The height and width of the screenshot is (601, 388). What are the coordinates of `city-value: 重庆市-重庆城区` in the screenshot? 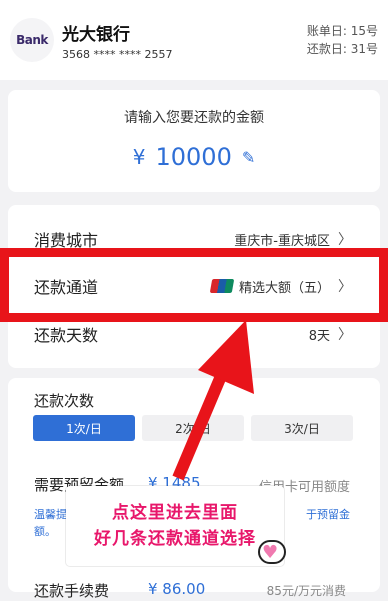 It's located at (282, 241).